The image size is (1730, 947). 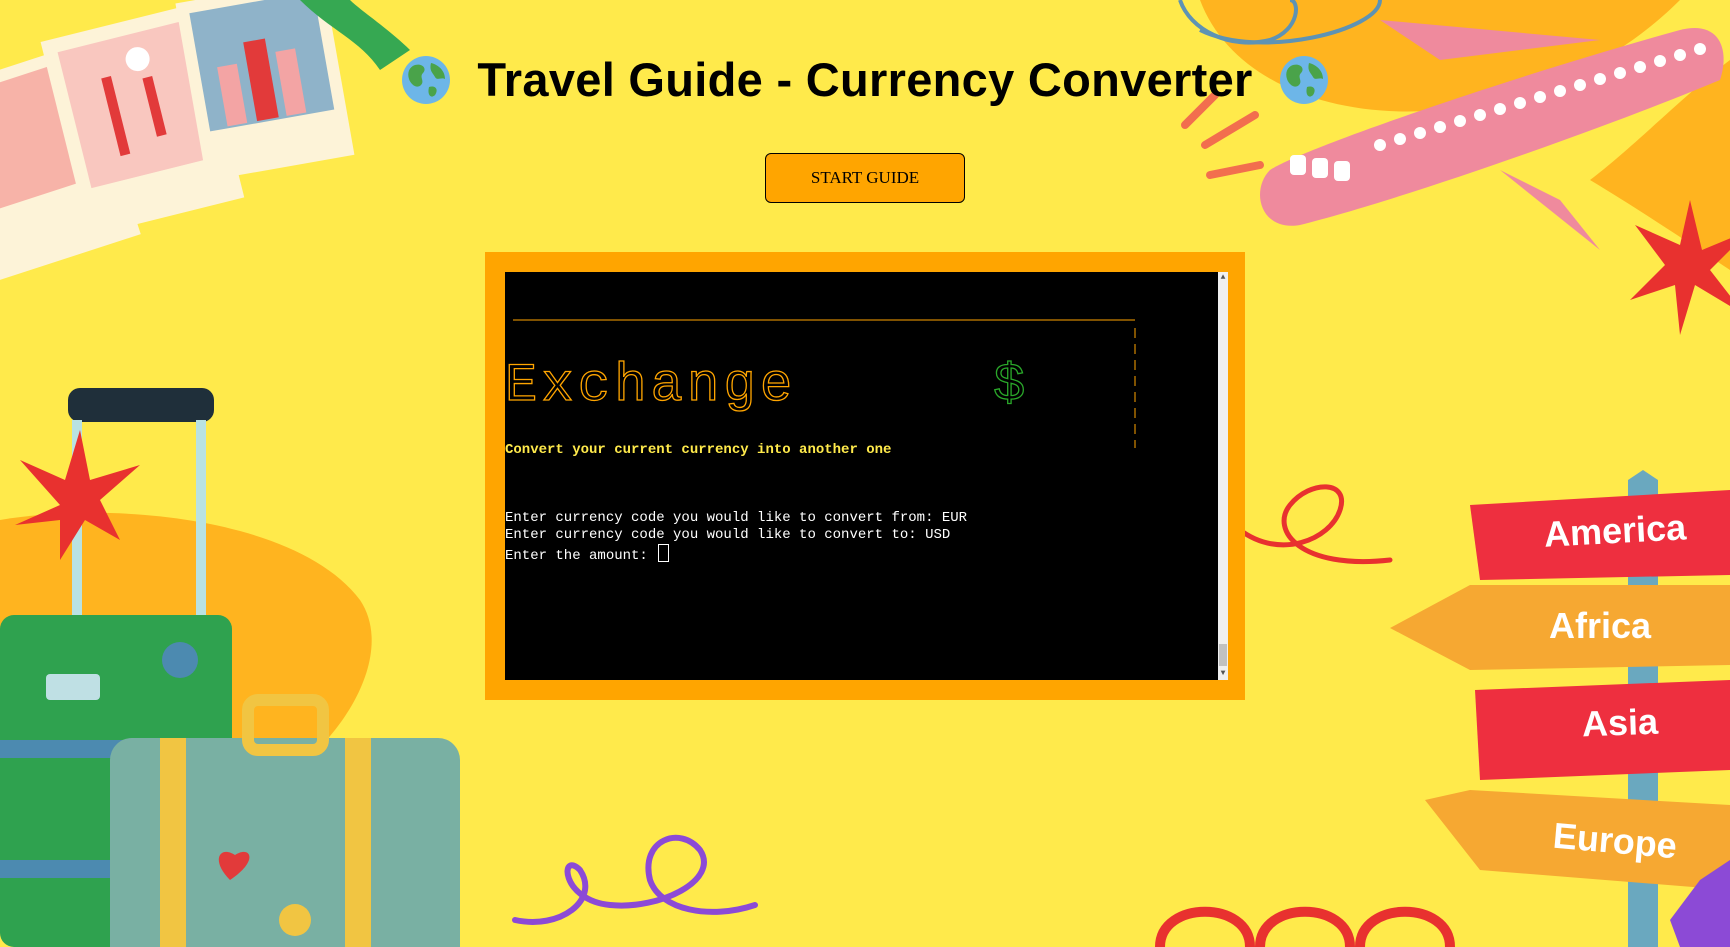 I want to click on page-title: Travel Guide - Currency Converter, so click(x=865, y=79).